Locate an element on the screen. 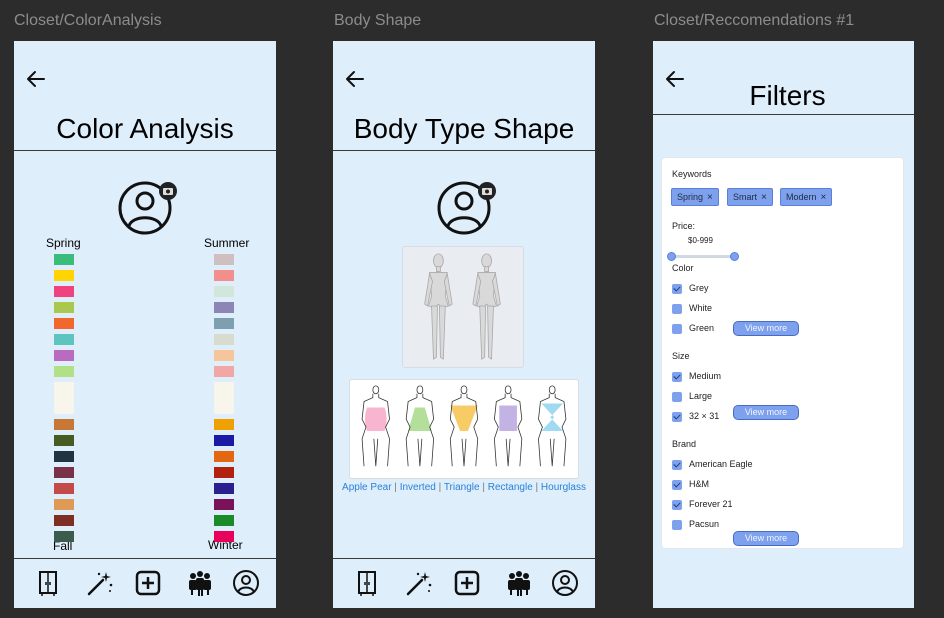  price-range-value: $0-999 is located at coordinates (700, 240).